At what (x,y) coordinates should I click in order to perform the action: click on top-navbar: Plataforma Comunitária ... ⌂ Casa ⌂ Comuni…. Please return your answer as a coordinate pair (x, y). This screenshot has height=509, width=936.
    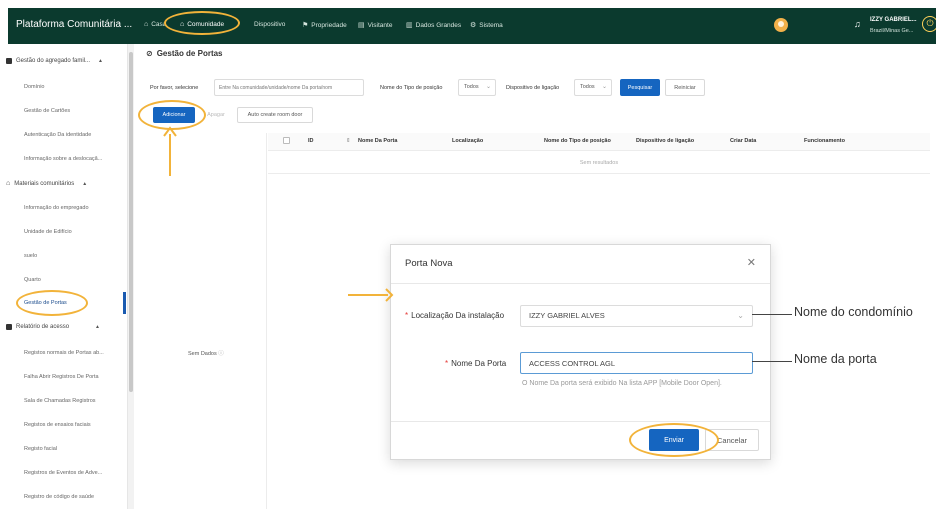
    Looking at the image, I should click on (472, 26).